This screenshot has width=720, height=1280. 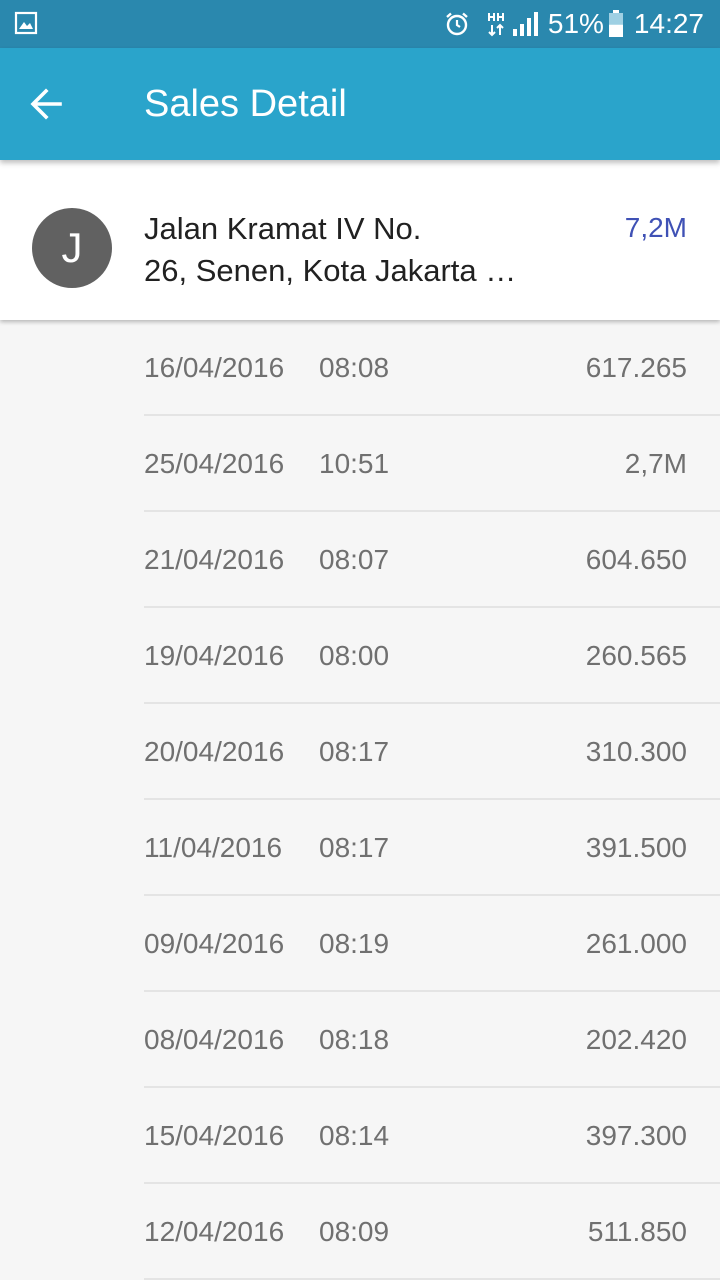 I want to click on sale-date: 25/04/2016, so click(x=214, y=463).